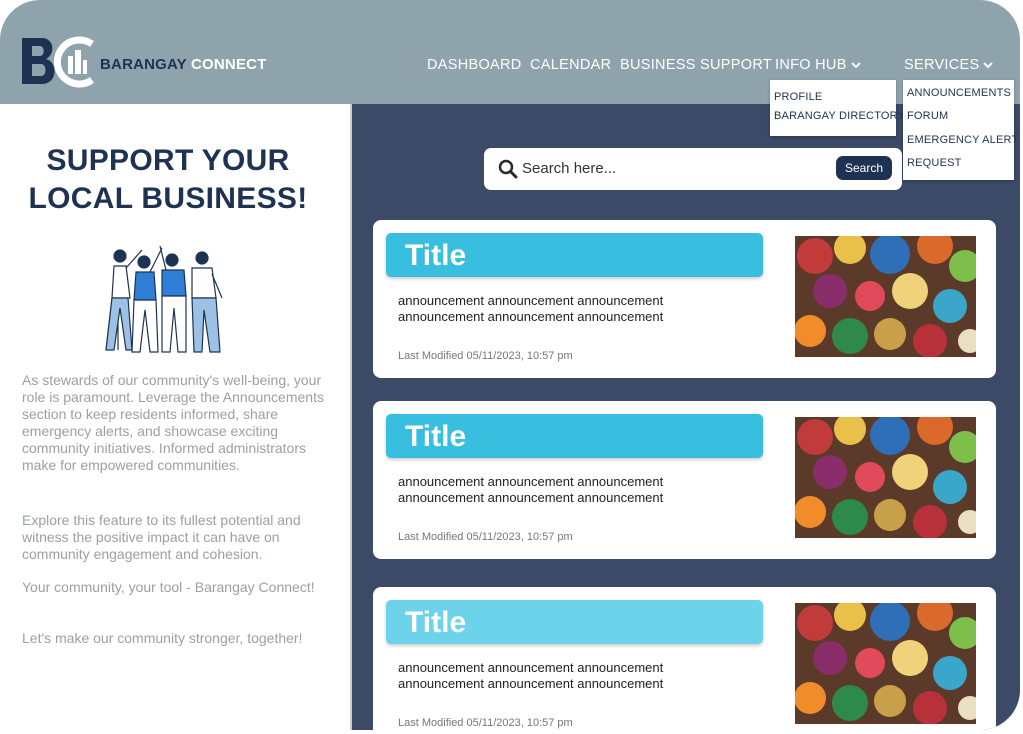 This screenshot has width=1023, height=734. What do you see at coordinates (927, 116) in the screenshot?
I see `menu-item-forum: FORUM` at bounding box center [927, 116].